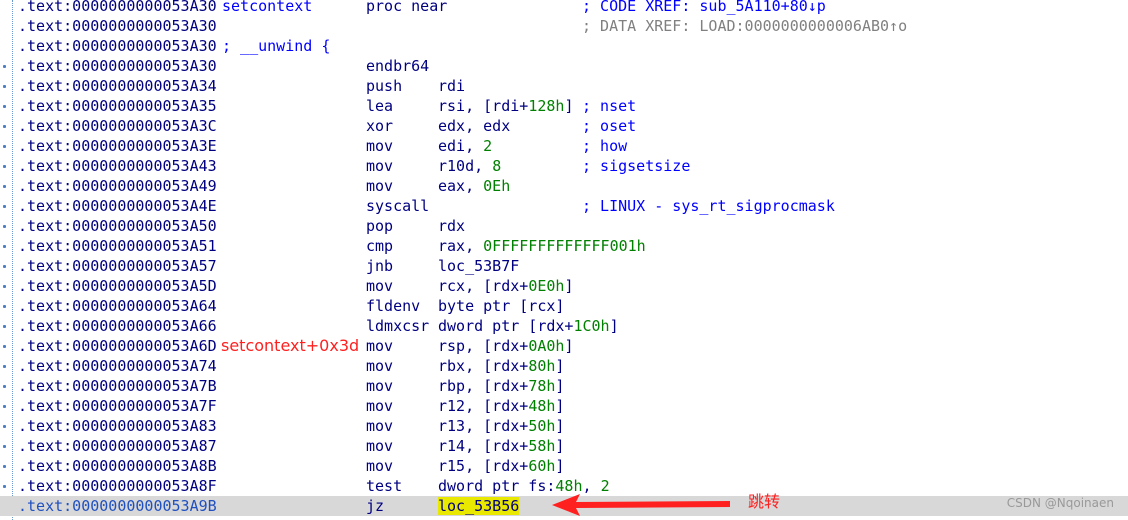 The height and width of the screenshot is (520, 1128). I want to click on line-operands: rbx, [rdx+80h], so click(501, 366).